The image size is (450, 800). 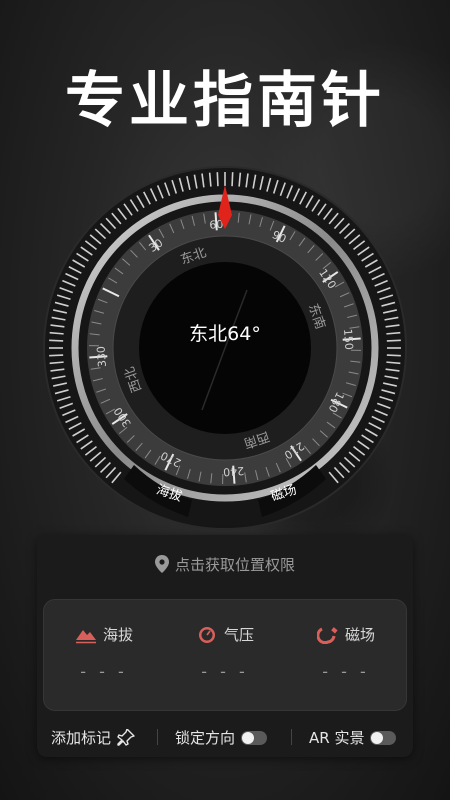 What do you see at coordinates (238, 635) in the screenshot?
I see `metric-label: 气压` at bounding box center [238, 635].